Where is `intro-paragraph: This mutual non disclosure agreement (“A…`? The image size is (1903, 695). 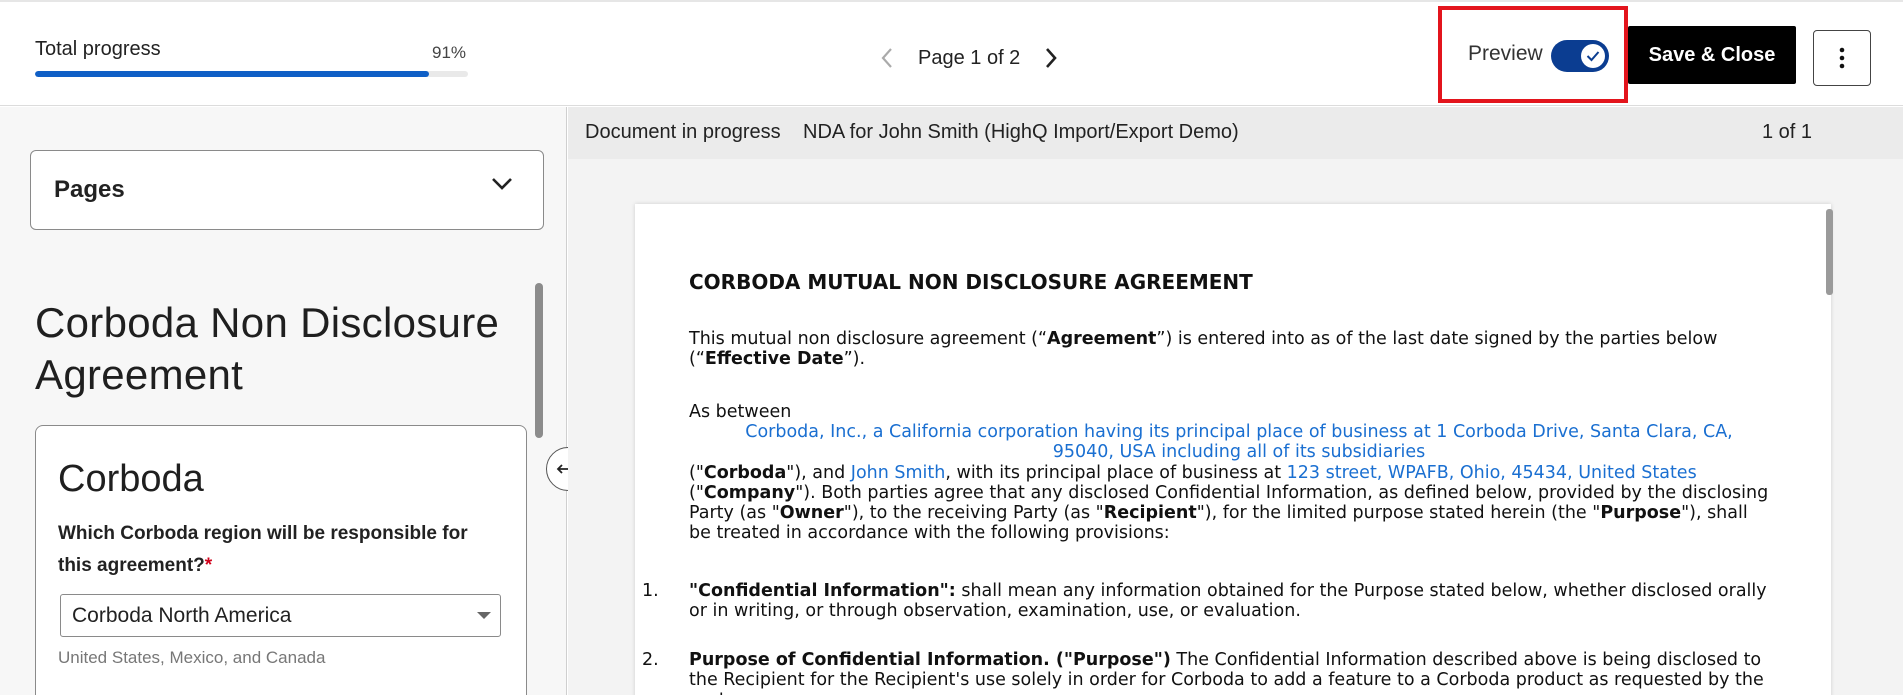 intro-paragraph: This mutual non disclosure agreement (“A… is located at coordinates (1203, 349).